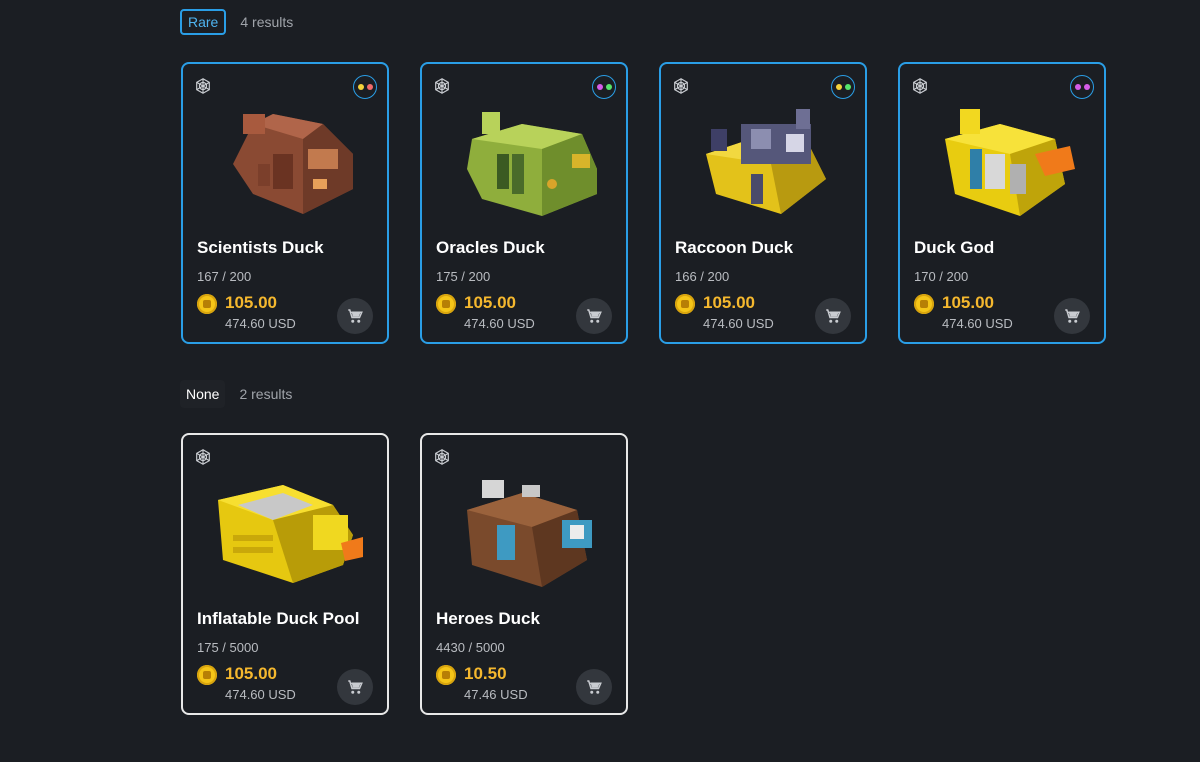 The image size is (1200, 762). Describe the element at coordinates (490, 247) in the screenshot. I see `card-title: Oracles Duck` at that location.